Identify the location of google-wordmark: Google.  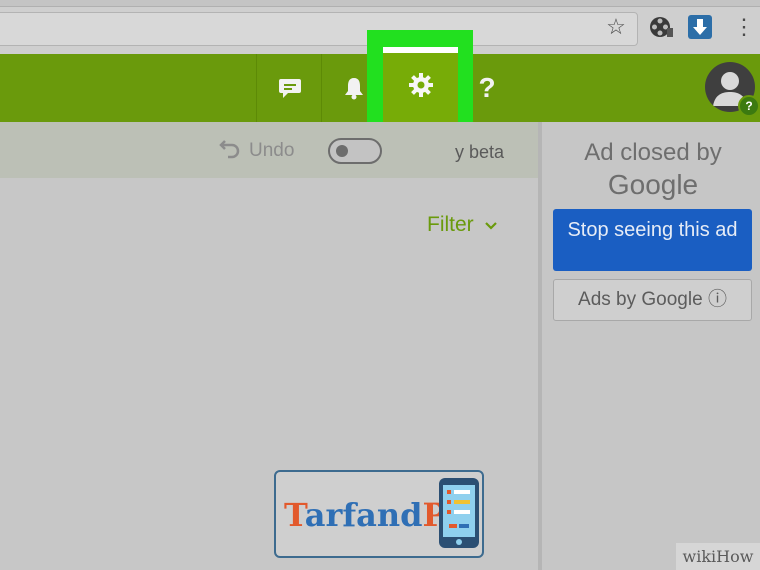
(653, 184).